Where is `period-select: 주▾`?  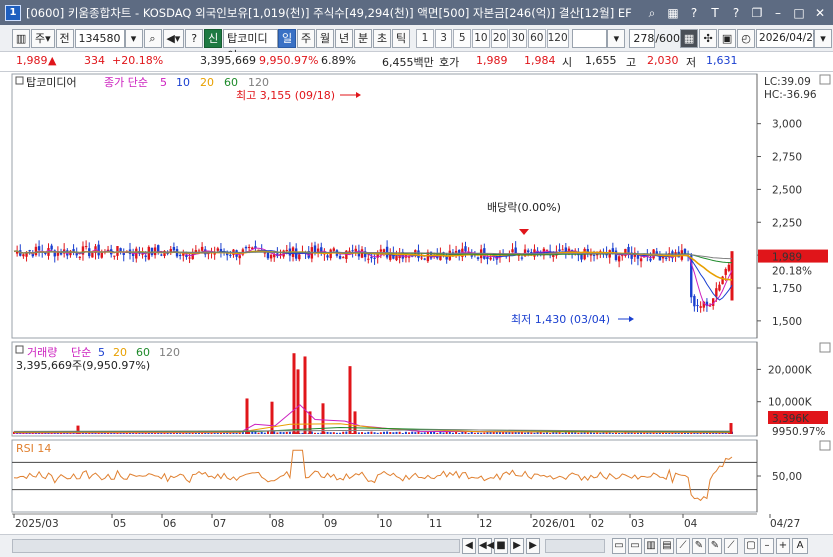
period-select: 주▾ is located at coordinates (43, 38).